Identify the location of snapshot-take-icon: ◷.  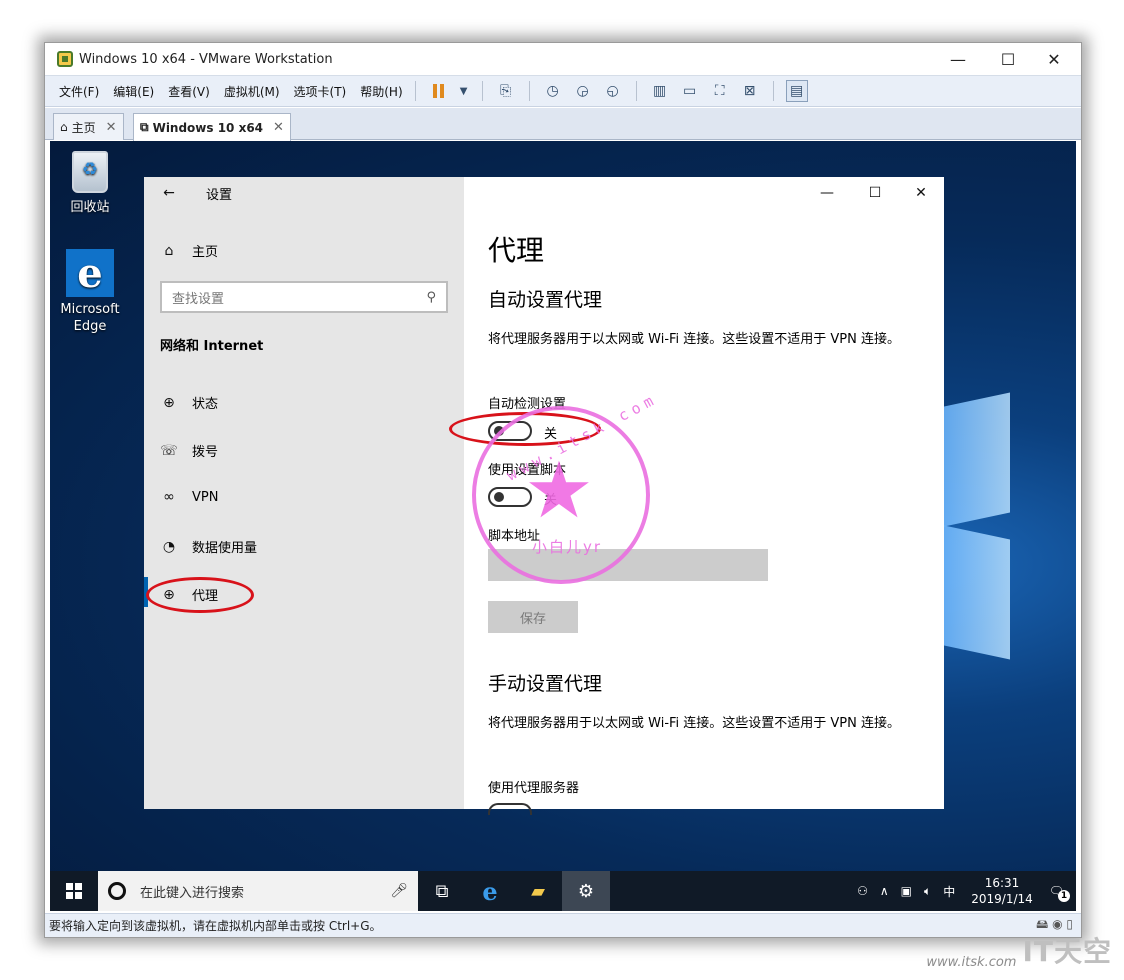
(553, 91).